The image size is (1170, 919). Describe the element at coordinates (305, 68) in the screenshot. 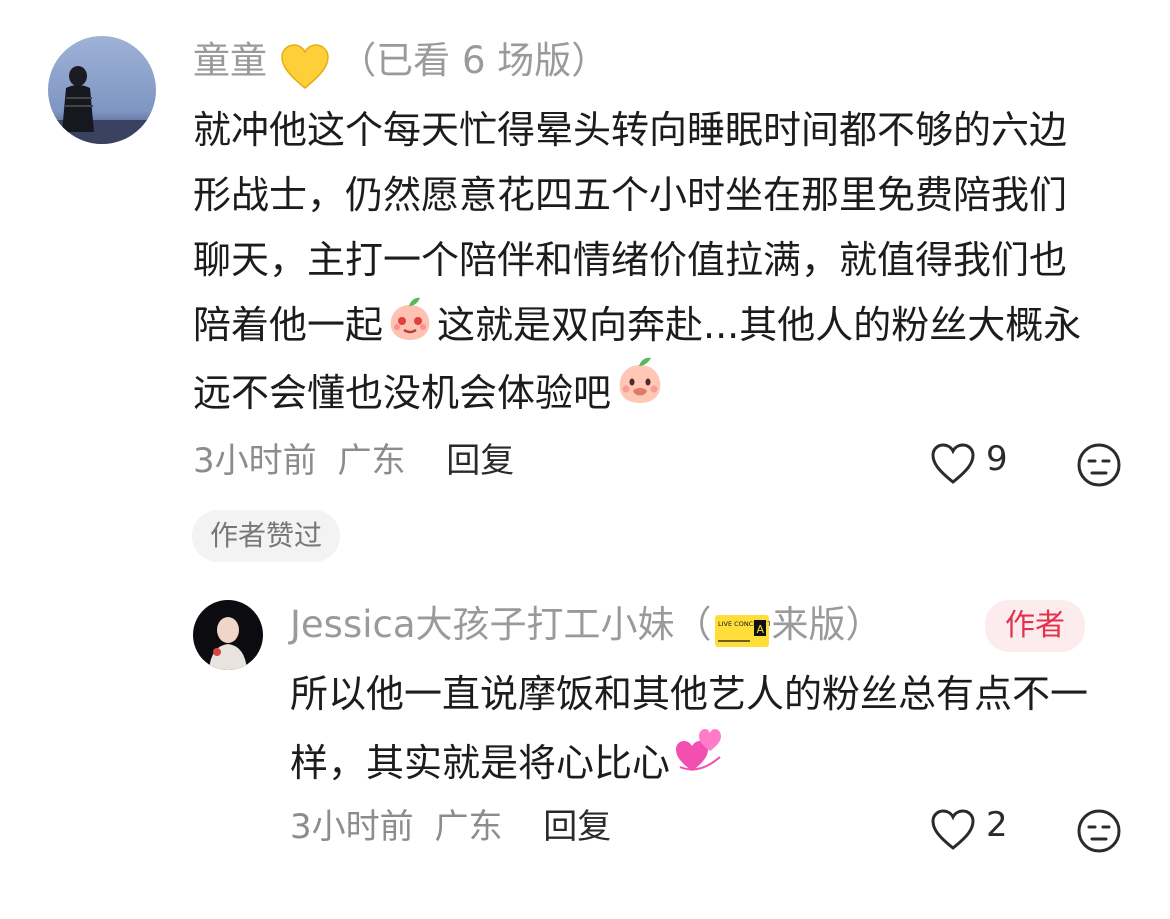

I see `yellow-heart-emoji` at that location.